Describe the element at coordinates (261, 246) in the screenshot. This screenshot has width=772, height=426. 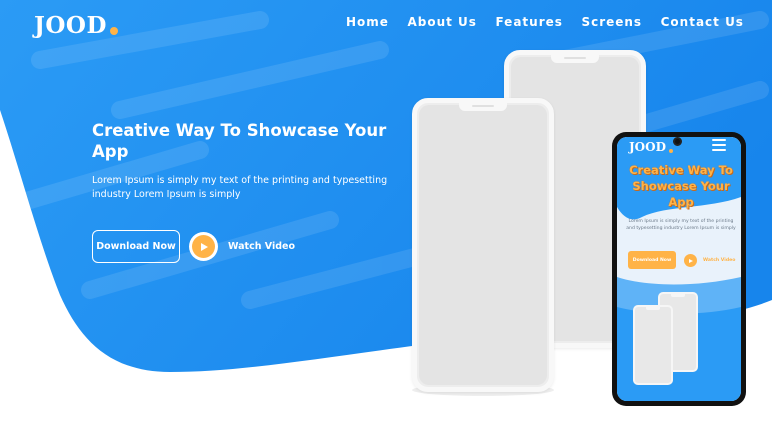
I see `watch-video-link: Watch Video` at that location.